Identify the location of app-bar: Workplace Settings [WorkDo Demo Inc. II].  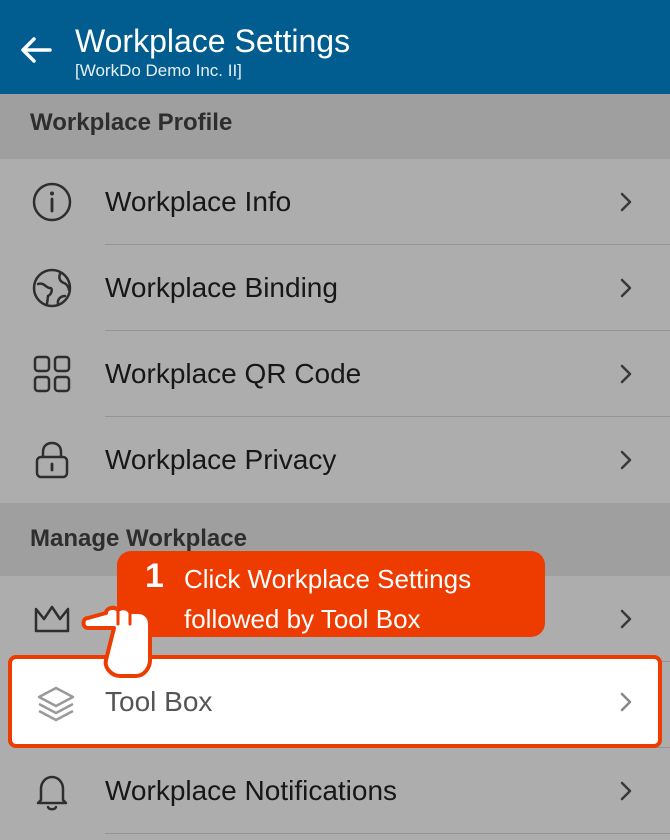
(335, 47).